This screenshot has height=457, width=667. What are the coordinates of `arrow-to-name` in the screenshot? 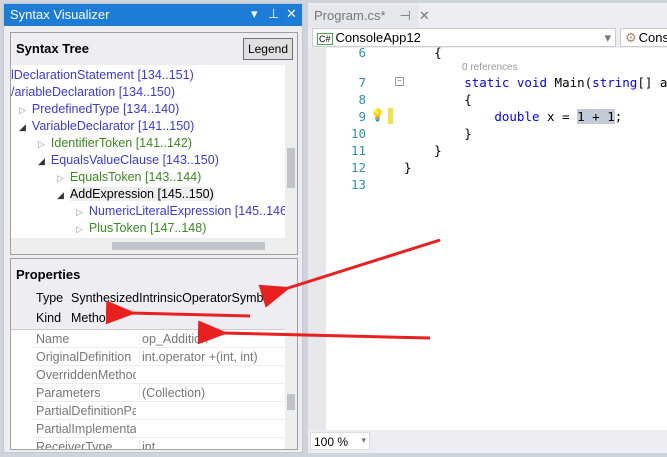 It's located at (314, 332).